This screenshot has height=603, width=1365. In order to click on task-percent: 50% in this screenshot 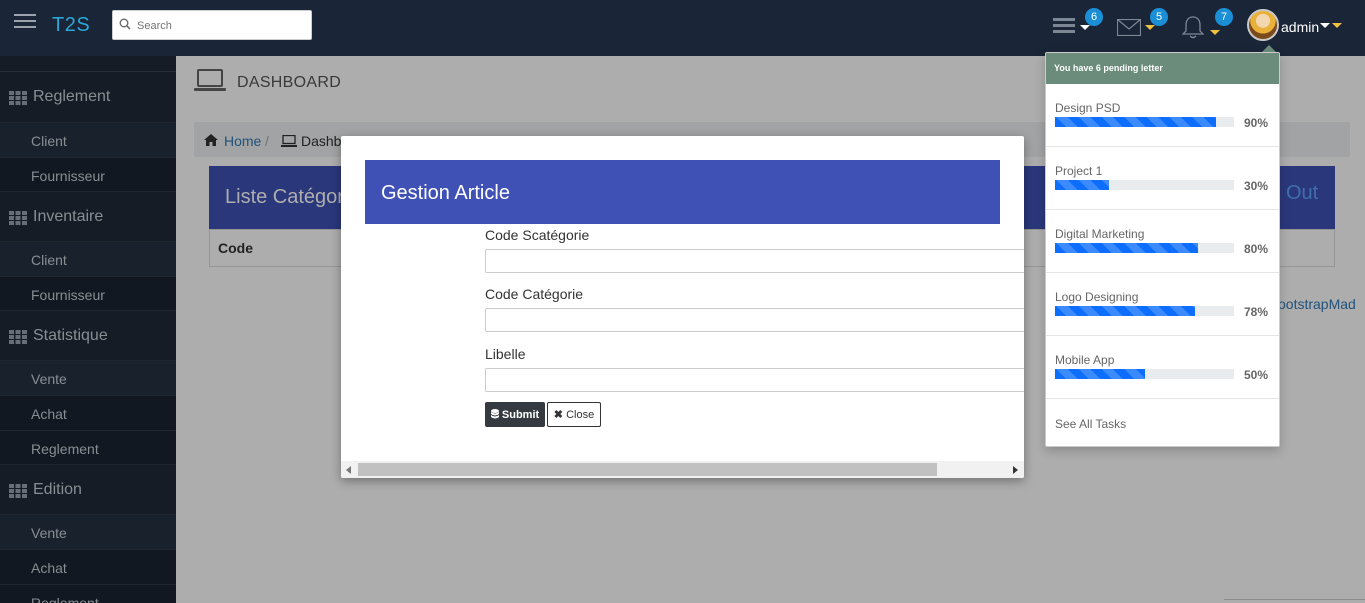, I will do `click(1256, 375)`.